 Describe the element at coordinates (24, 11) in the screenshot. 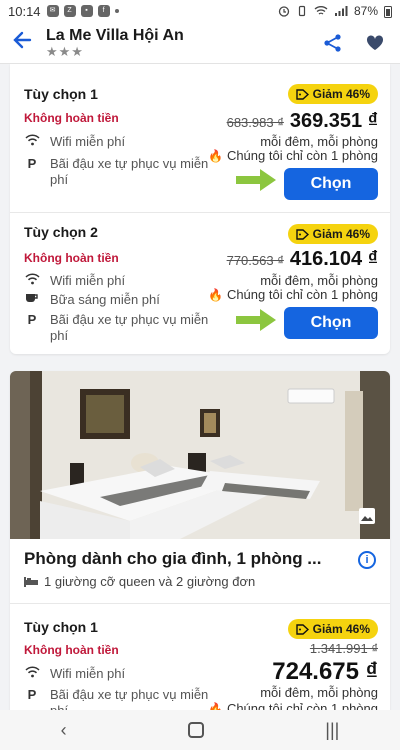

I see `status-time: 10:14` at that location.